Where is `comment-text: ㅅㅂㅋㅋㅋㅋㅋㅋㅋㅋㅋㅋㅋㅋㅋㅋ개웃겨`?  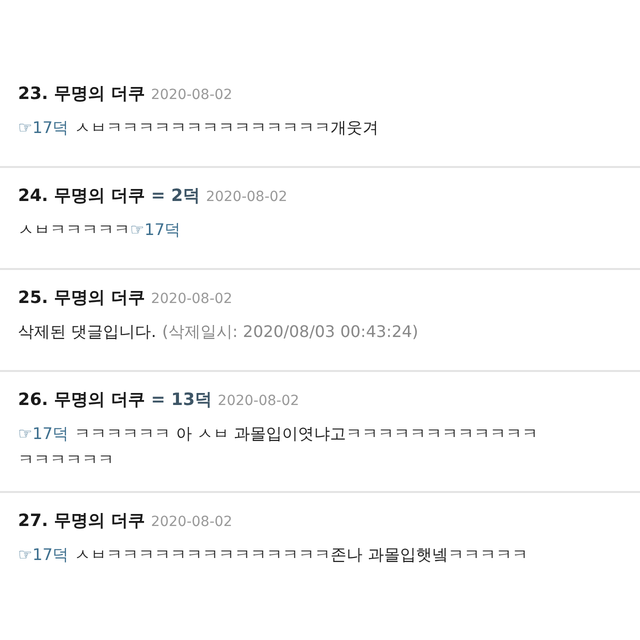
comment-text: ㅅㅂㅋㅋㅋㅋㅋㅋㅋㅋㅋㅋㅋㅋㅋㅋ개웃겨 is located at coordinates (226, 127).